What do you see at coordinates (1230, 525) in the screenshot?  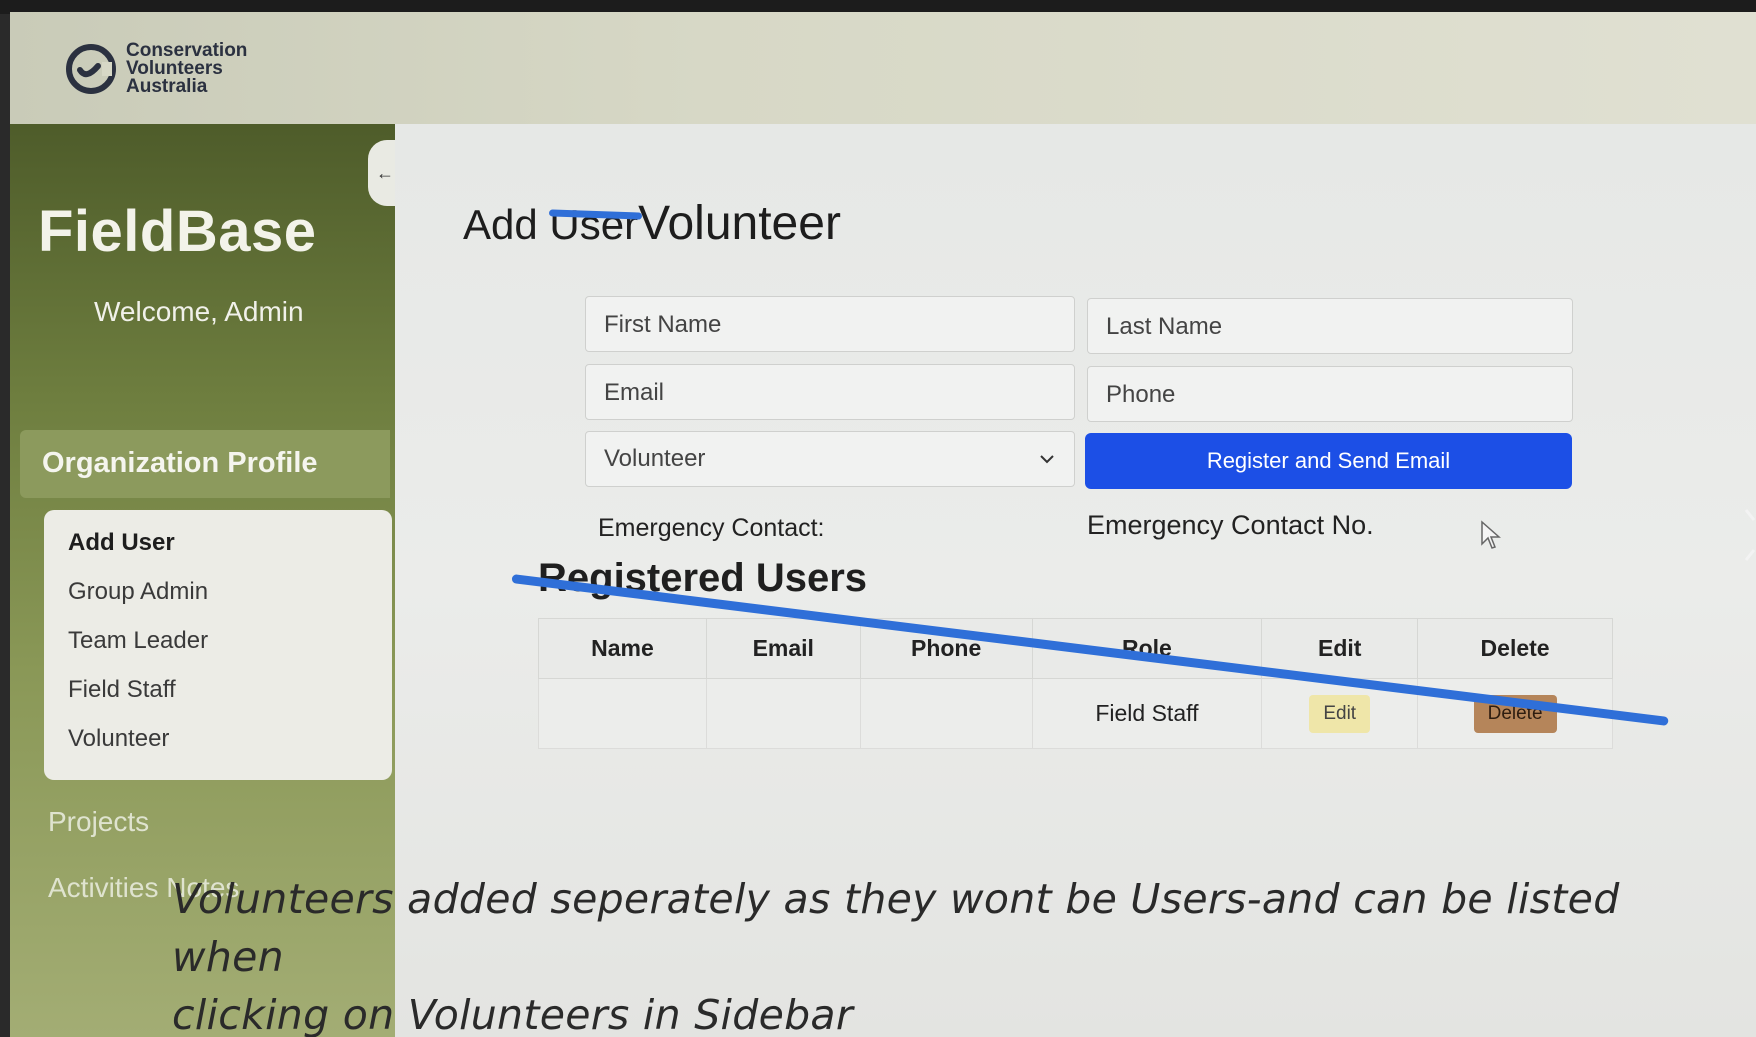 I see `emergency-contact-no-label: Emergency Contact No.` at bounding box center [1230, 525].